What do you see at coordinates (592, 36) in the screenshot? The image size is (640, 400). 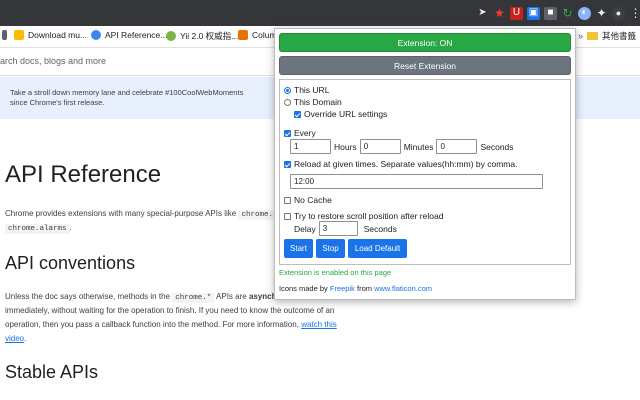 I see `folder-icon` at bounding box center [592, 36].